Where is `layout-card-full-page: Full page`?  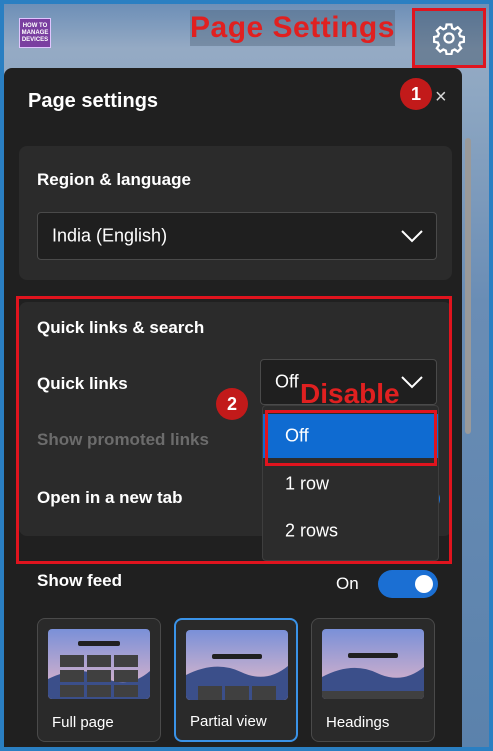 layout-card-full-page: Full page is located at coordinates (99, 680).